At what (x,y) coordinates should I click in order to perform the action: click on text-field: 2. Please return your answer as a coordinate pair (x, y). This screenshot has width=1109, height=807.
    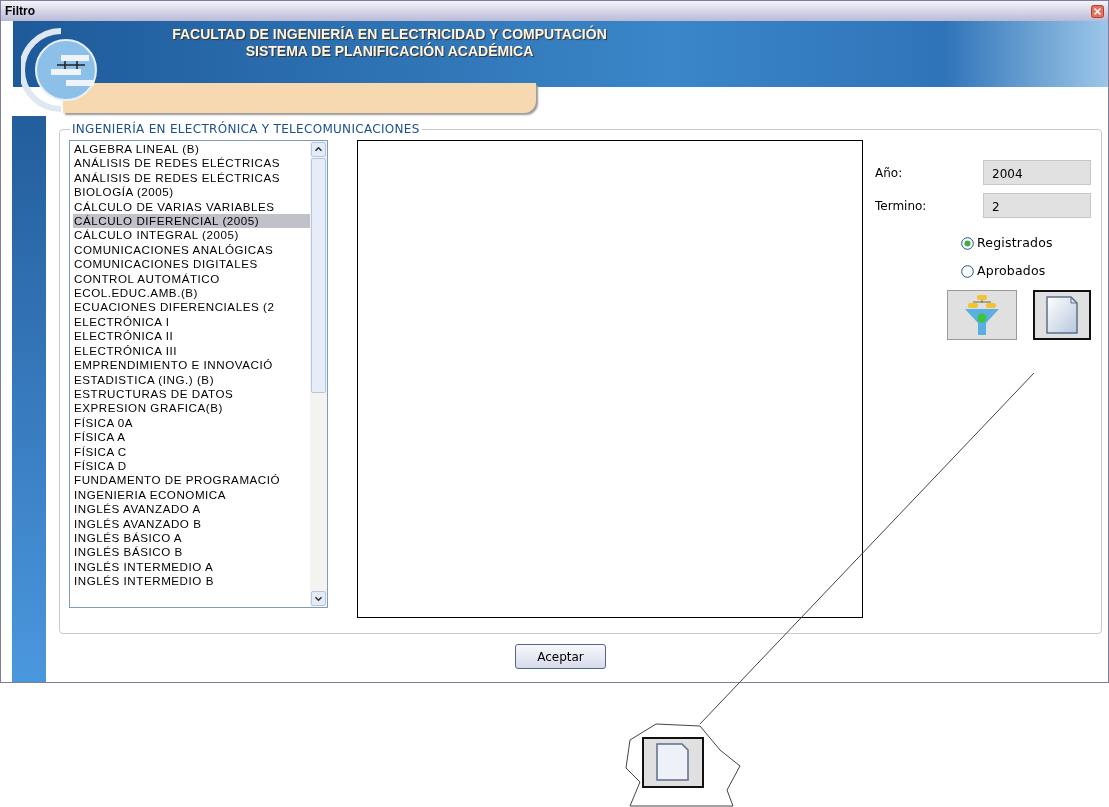
    Looking at the image, I should click on (1037, 205).